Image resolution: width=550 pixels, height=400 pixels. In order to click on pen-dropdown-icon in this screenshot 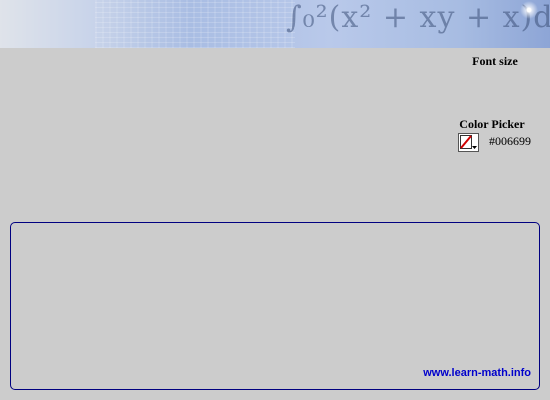, I will do `click(468, 142)`.